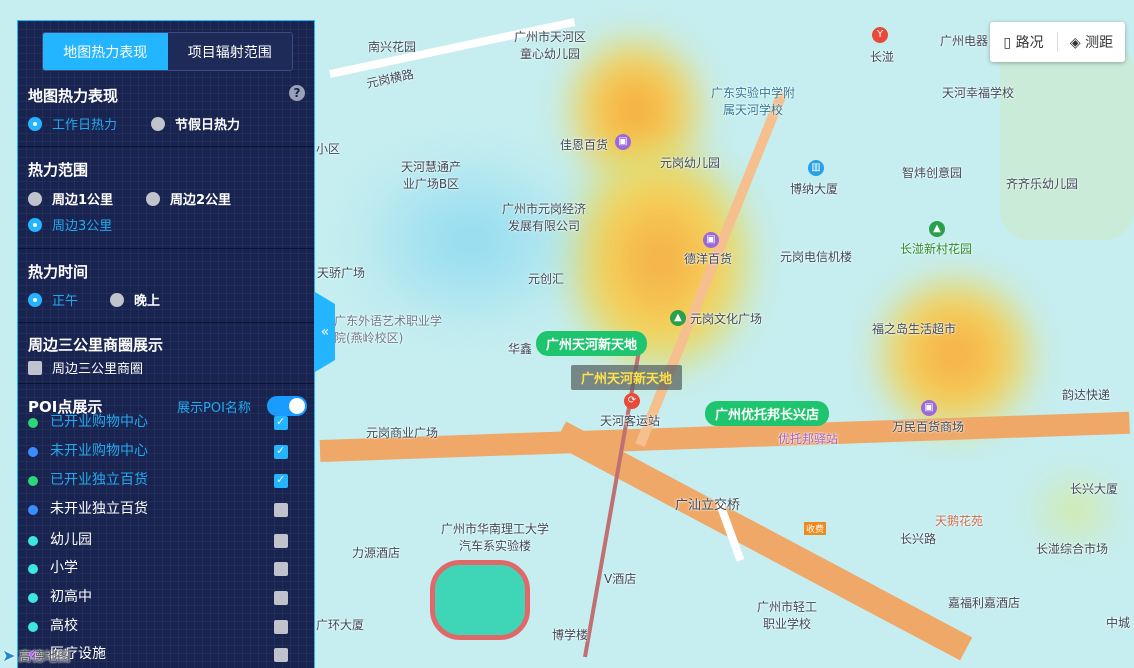 The height and width of the screenshot is (668, 1134). What do you see at coordinates (71, 597) in the screenshot?
I see `poi-item-label: 初高中` at bounding box center [71, 597].